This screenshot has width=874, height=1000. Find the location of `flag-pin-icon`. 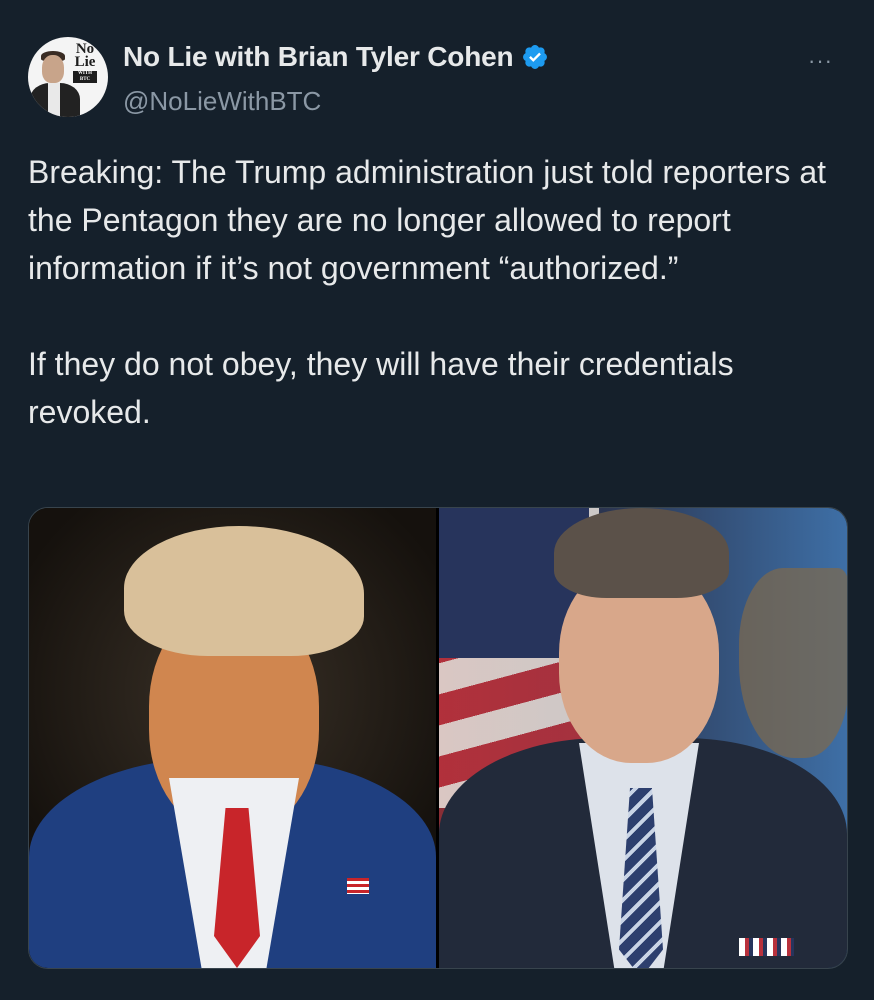

flag-pin-icon is located at coordinates (358, 886).